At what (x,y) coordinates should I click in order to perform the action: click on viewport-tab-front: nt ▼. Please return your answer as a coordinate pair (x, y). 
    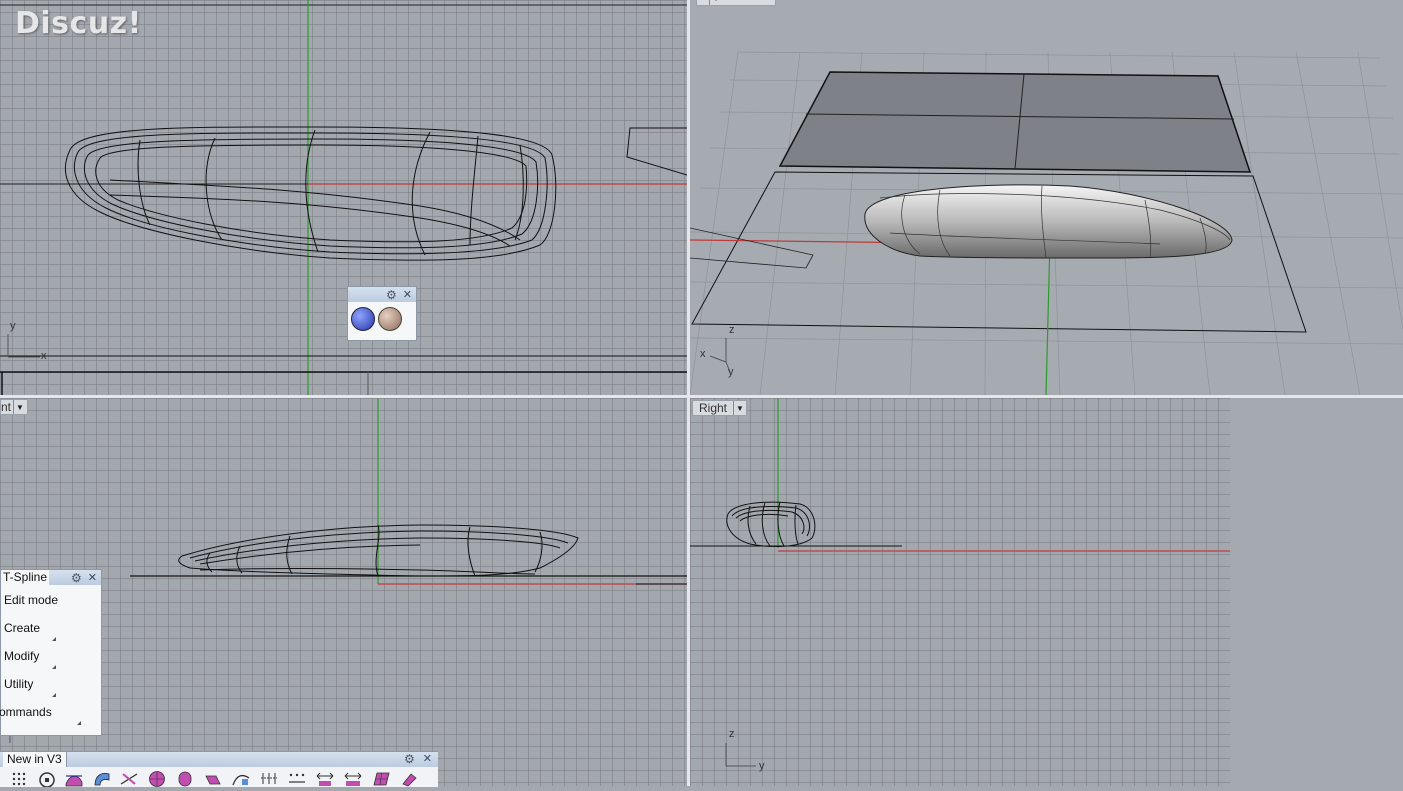
    Looking at the image, I should click on (14, 407).